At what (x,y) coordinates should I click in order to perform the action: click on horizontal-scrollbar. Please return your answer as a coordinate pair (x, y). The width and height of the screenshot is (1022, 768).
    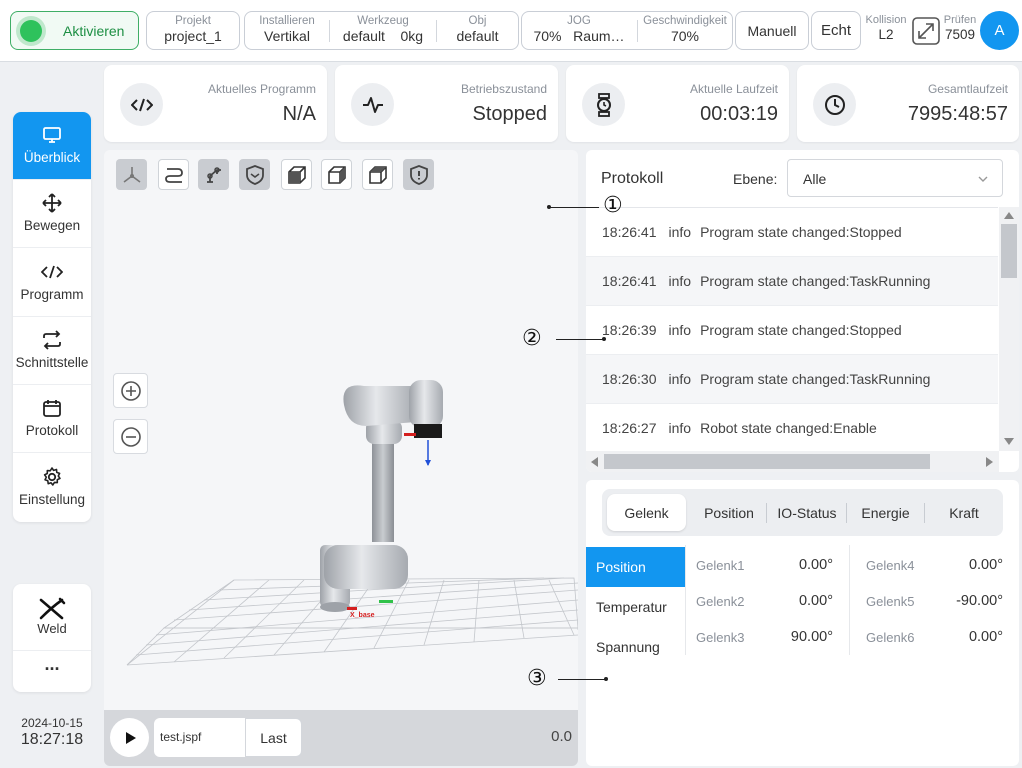
    Looking at the image, I should click on (792, 461).